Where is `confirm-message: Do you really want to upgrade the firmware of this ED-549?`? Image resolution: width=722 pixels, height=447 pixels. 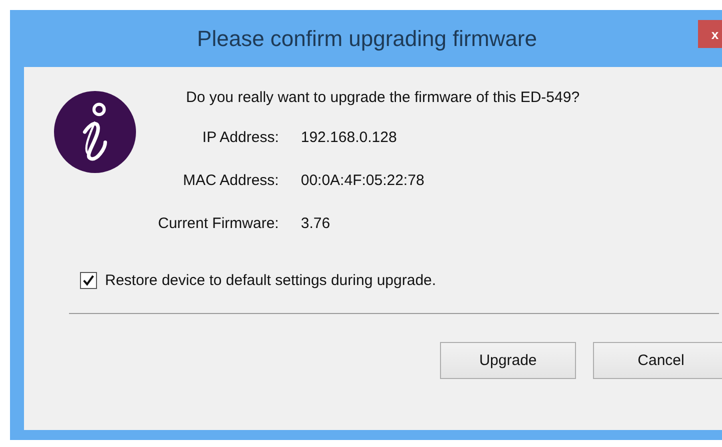 confirm-message: Do you really want to upgrade the firmware of this ED-549? is located at coordinates (383, 97).